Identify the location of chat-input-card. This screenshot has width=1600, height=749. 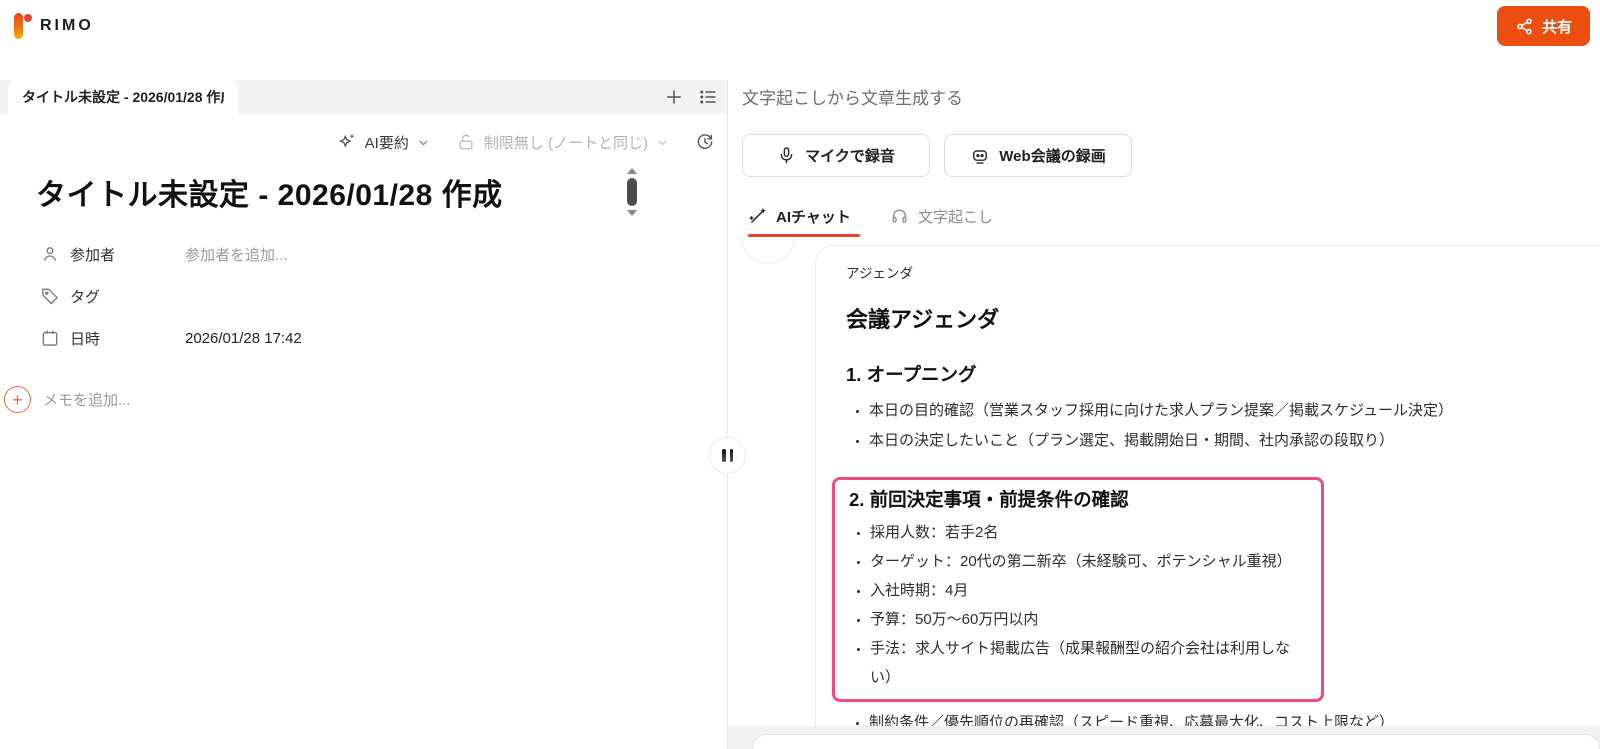
(1176, 741).